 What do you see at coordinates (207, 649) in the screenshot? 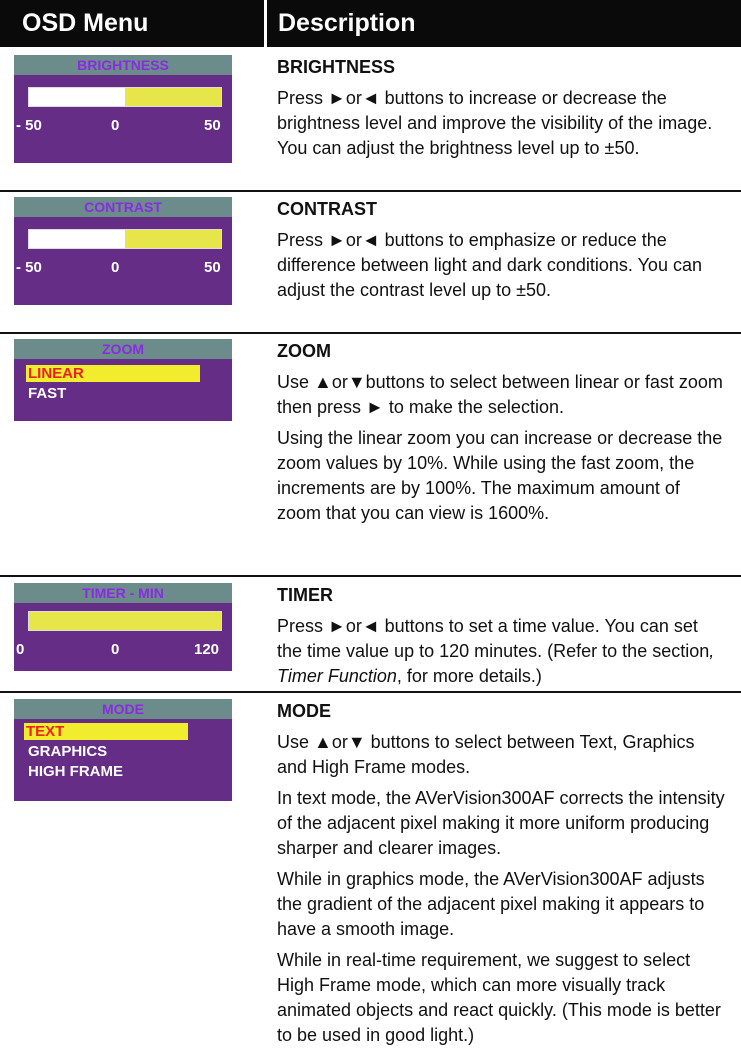
I see `timer-scale-max: 120` at bounding box center [207, 649].